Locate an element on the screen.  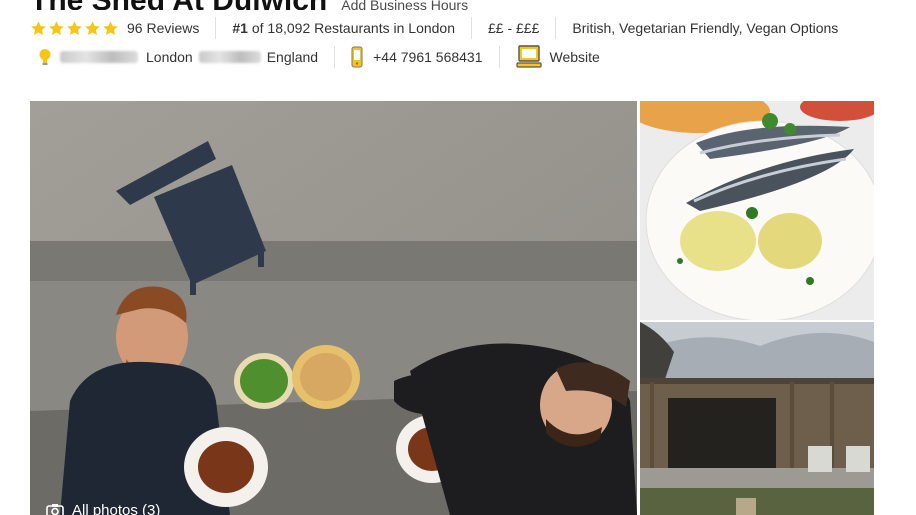
info-row-contact: London England +44 7961 568431 Website is located at coordinates (319, 57).